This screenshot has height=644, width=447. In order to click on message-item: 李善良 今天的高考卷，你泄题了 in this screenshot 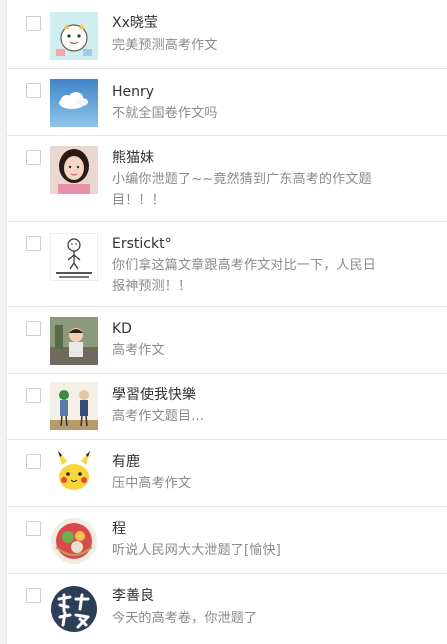, I will do `click(227, 609)`.